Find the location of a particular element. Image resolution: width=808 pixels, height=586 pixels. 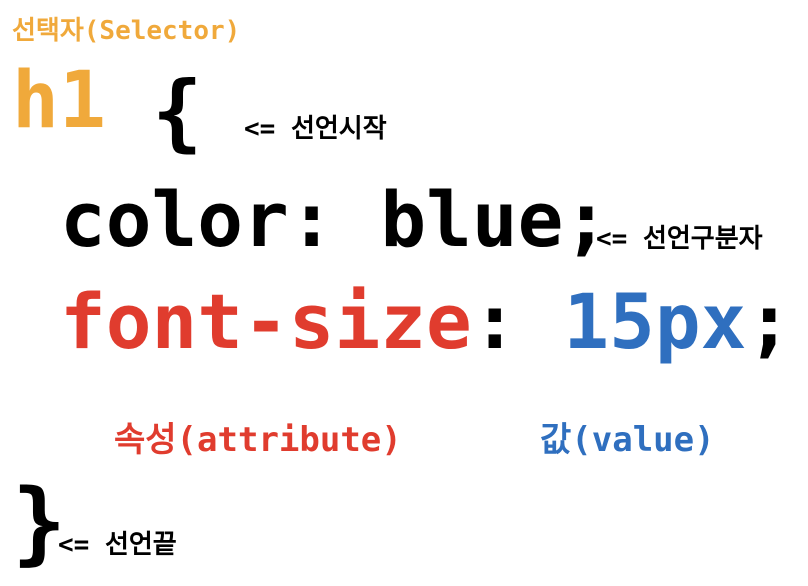

colon-color: : is located at coordinates (311, 219).